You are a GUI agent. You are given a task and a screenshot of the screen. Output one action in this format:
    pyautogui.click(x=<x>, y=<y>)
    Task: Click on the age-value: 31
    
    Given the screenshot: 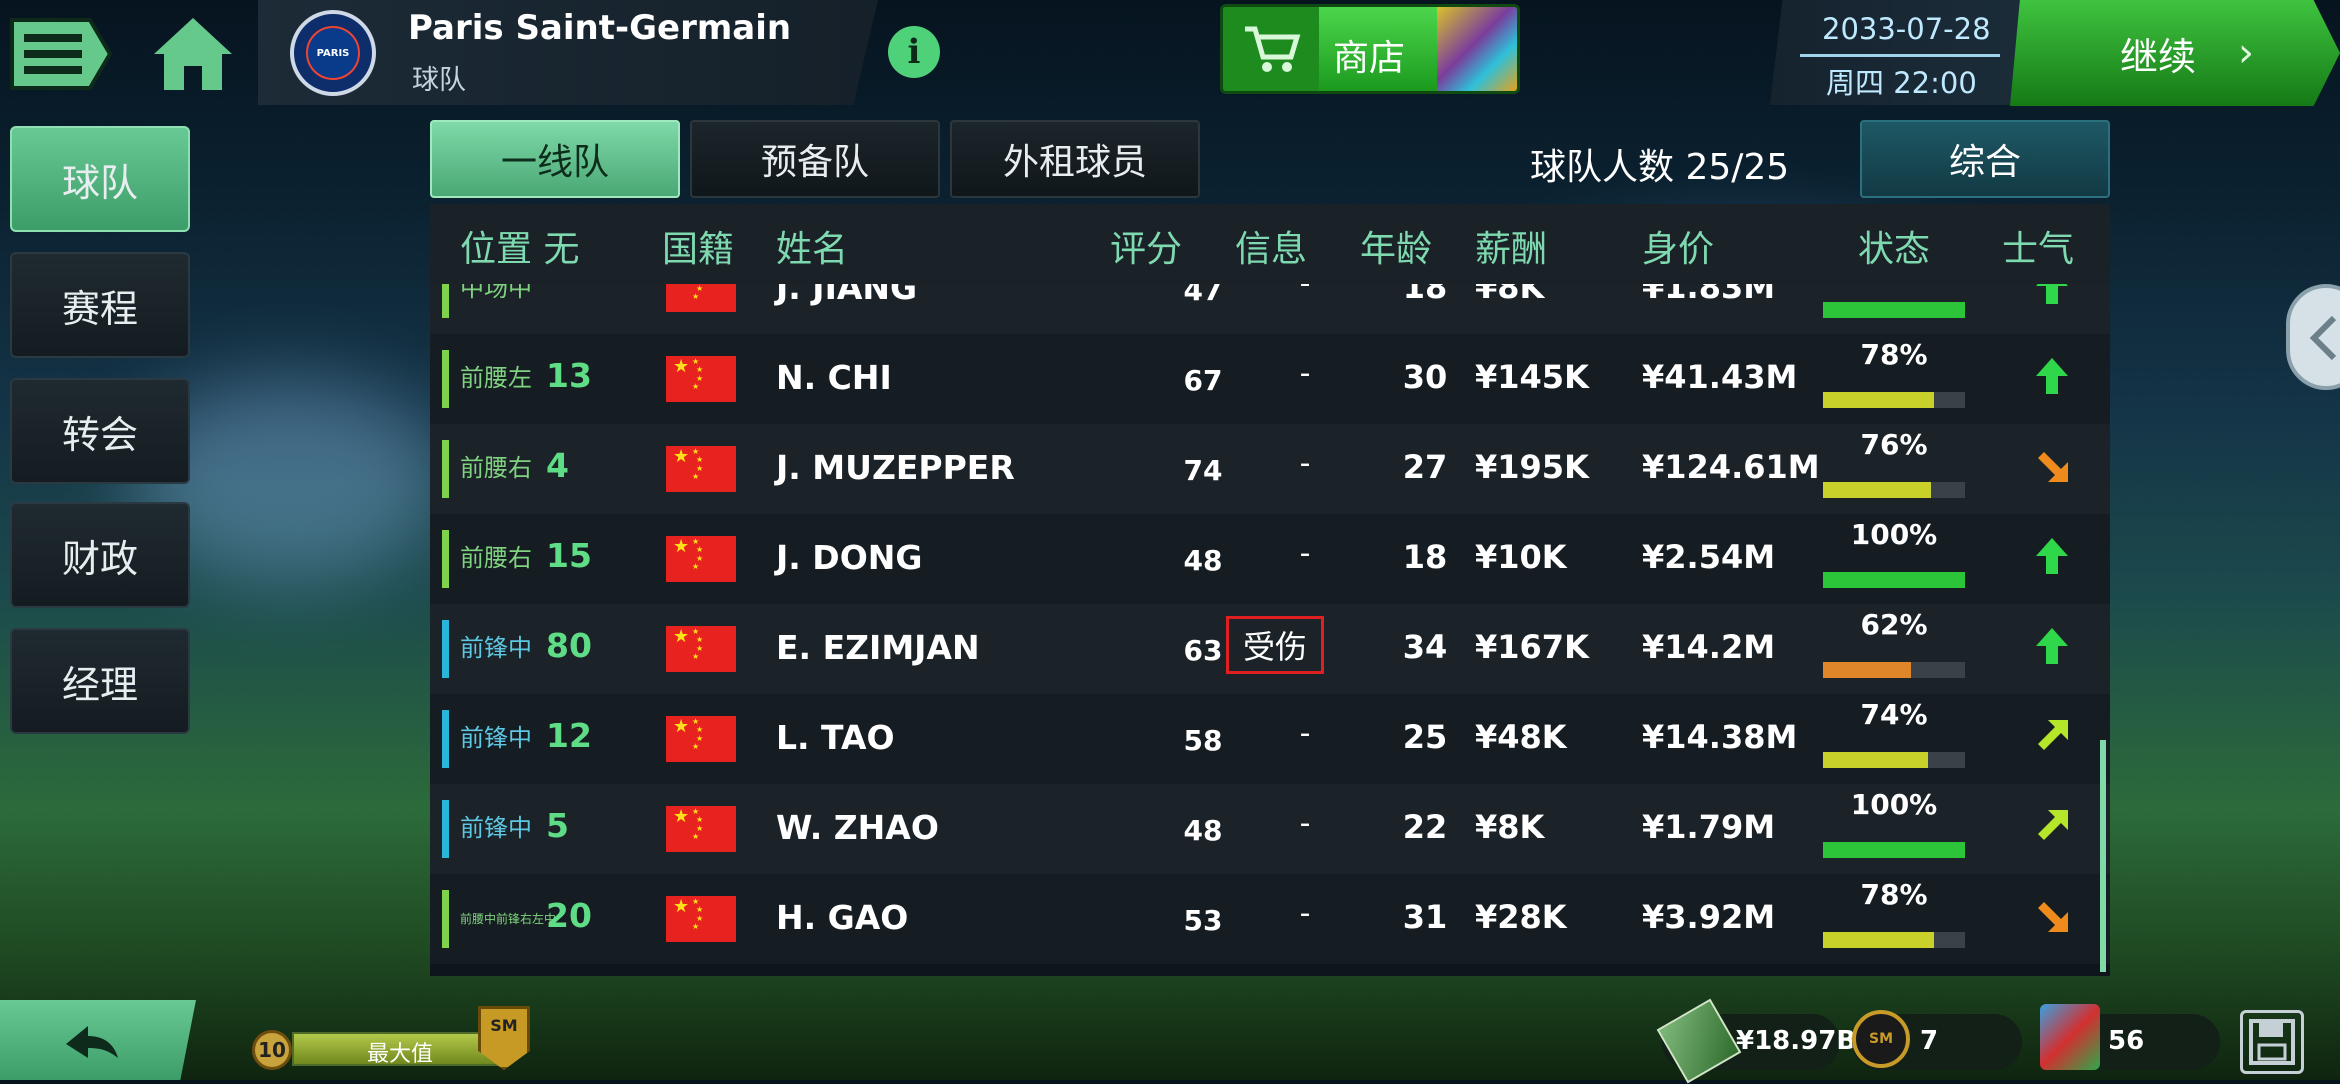 What is the action you would take?
    pyautogui.click(x=1425, y=917)
    